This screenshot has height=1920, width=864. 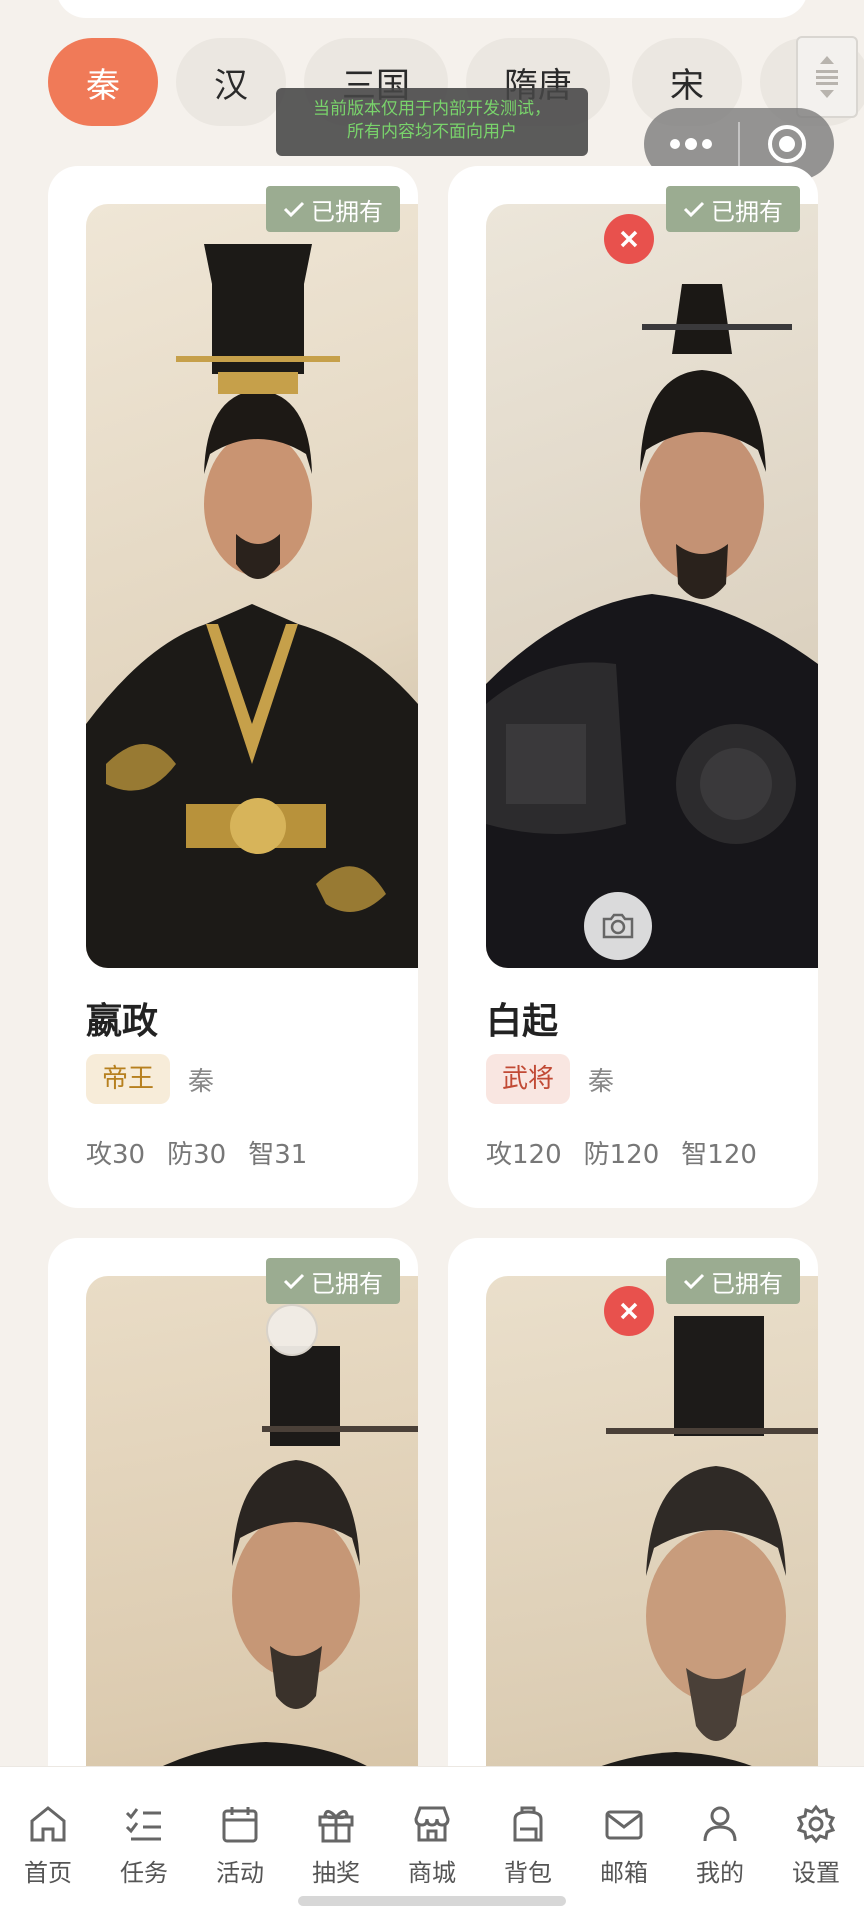 What do you see at coordinates (103, 82) in the screenshot?
I see `tab-qin: 秦` at bounding box center [103, 82].